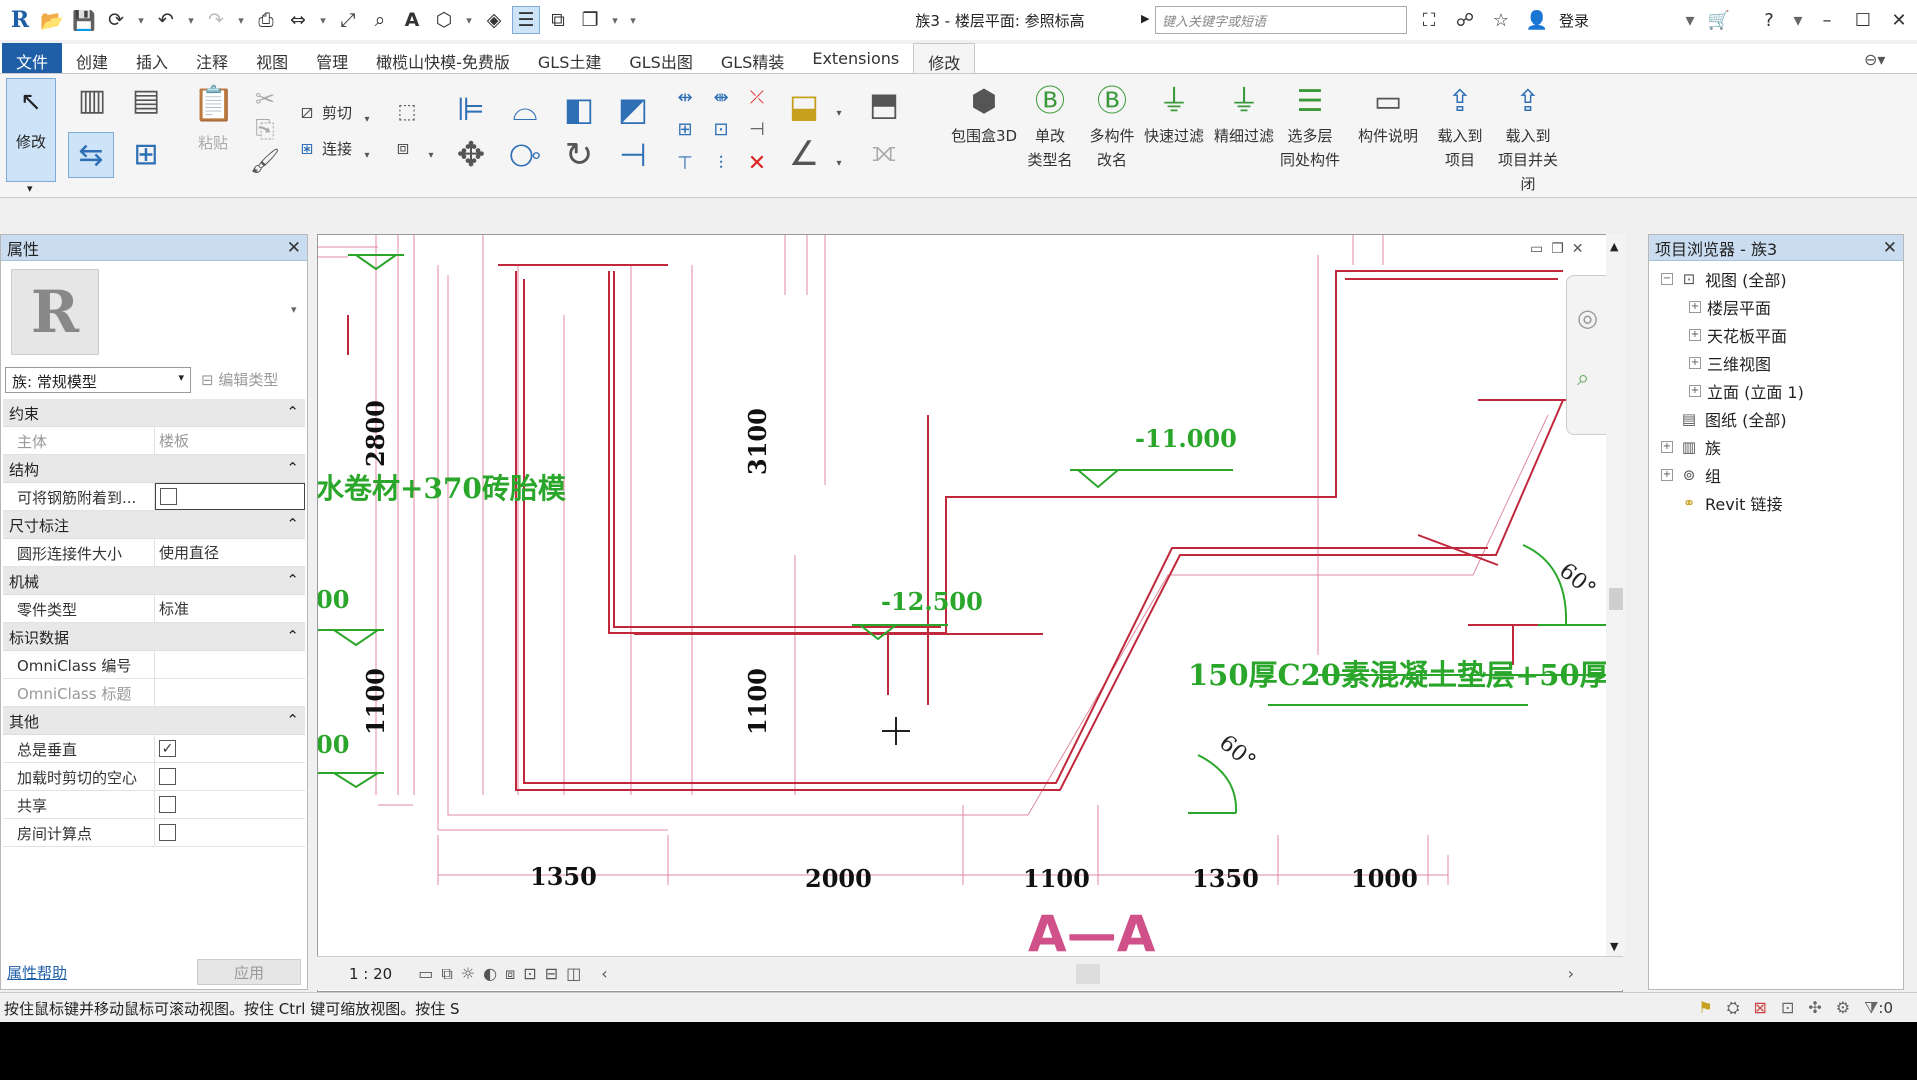  Describe the element at coordinates (1465, 20) in the screenshot. I see `subscription-icon: ☍` at that location.